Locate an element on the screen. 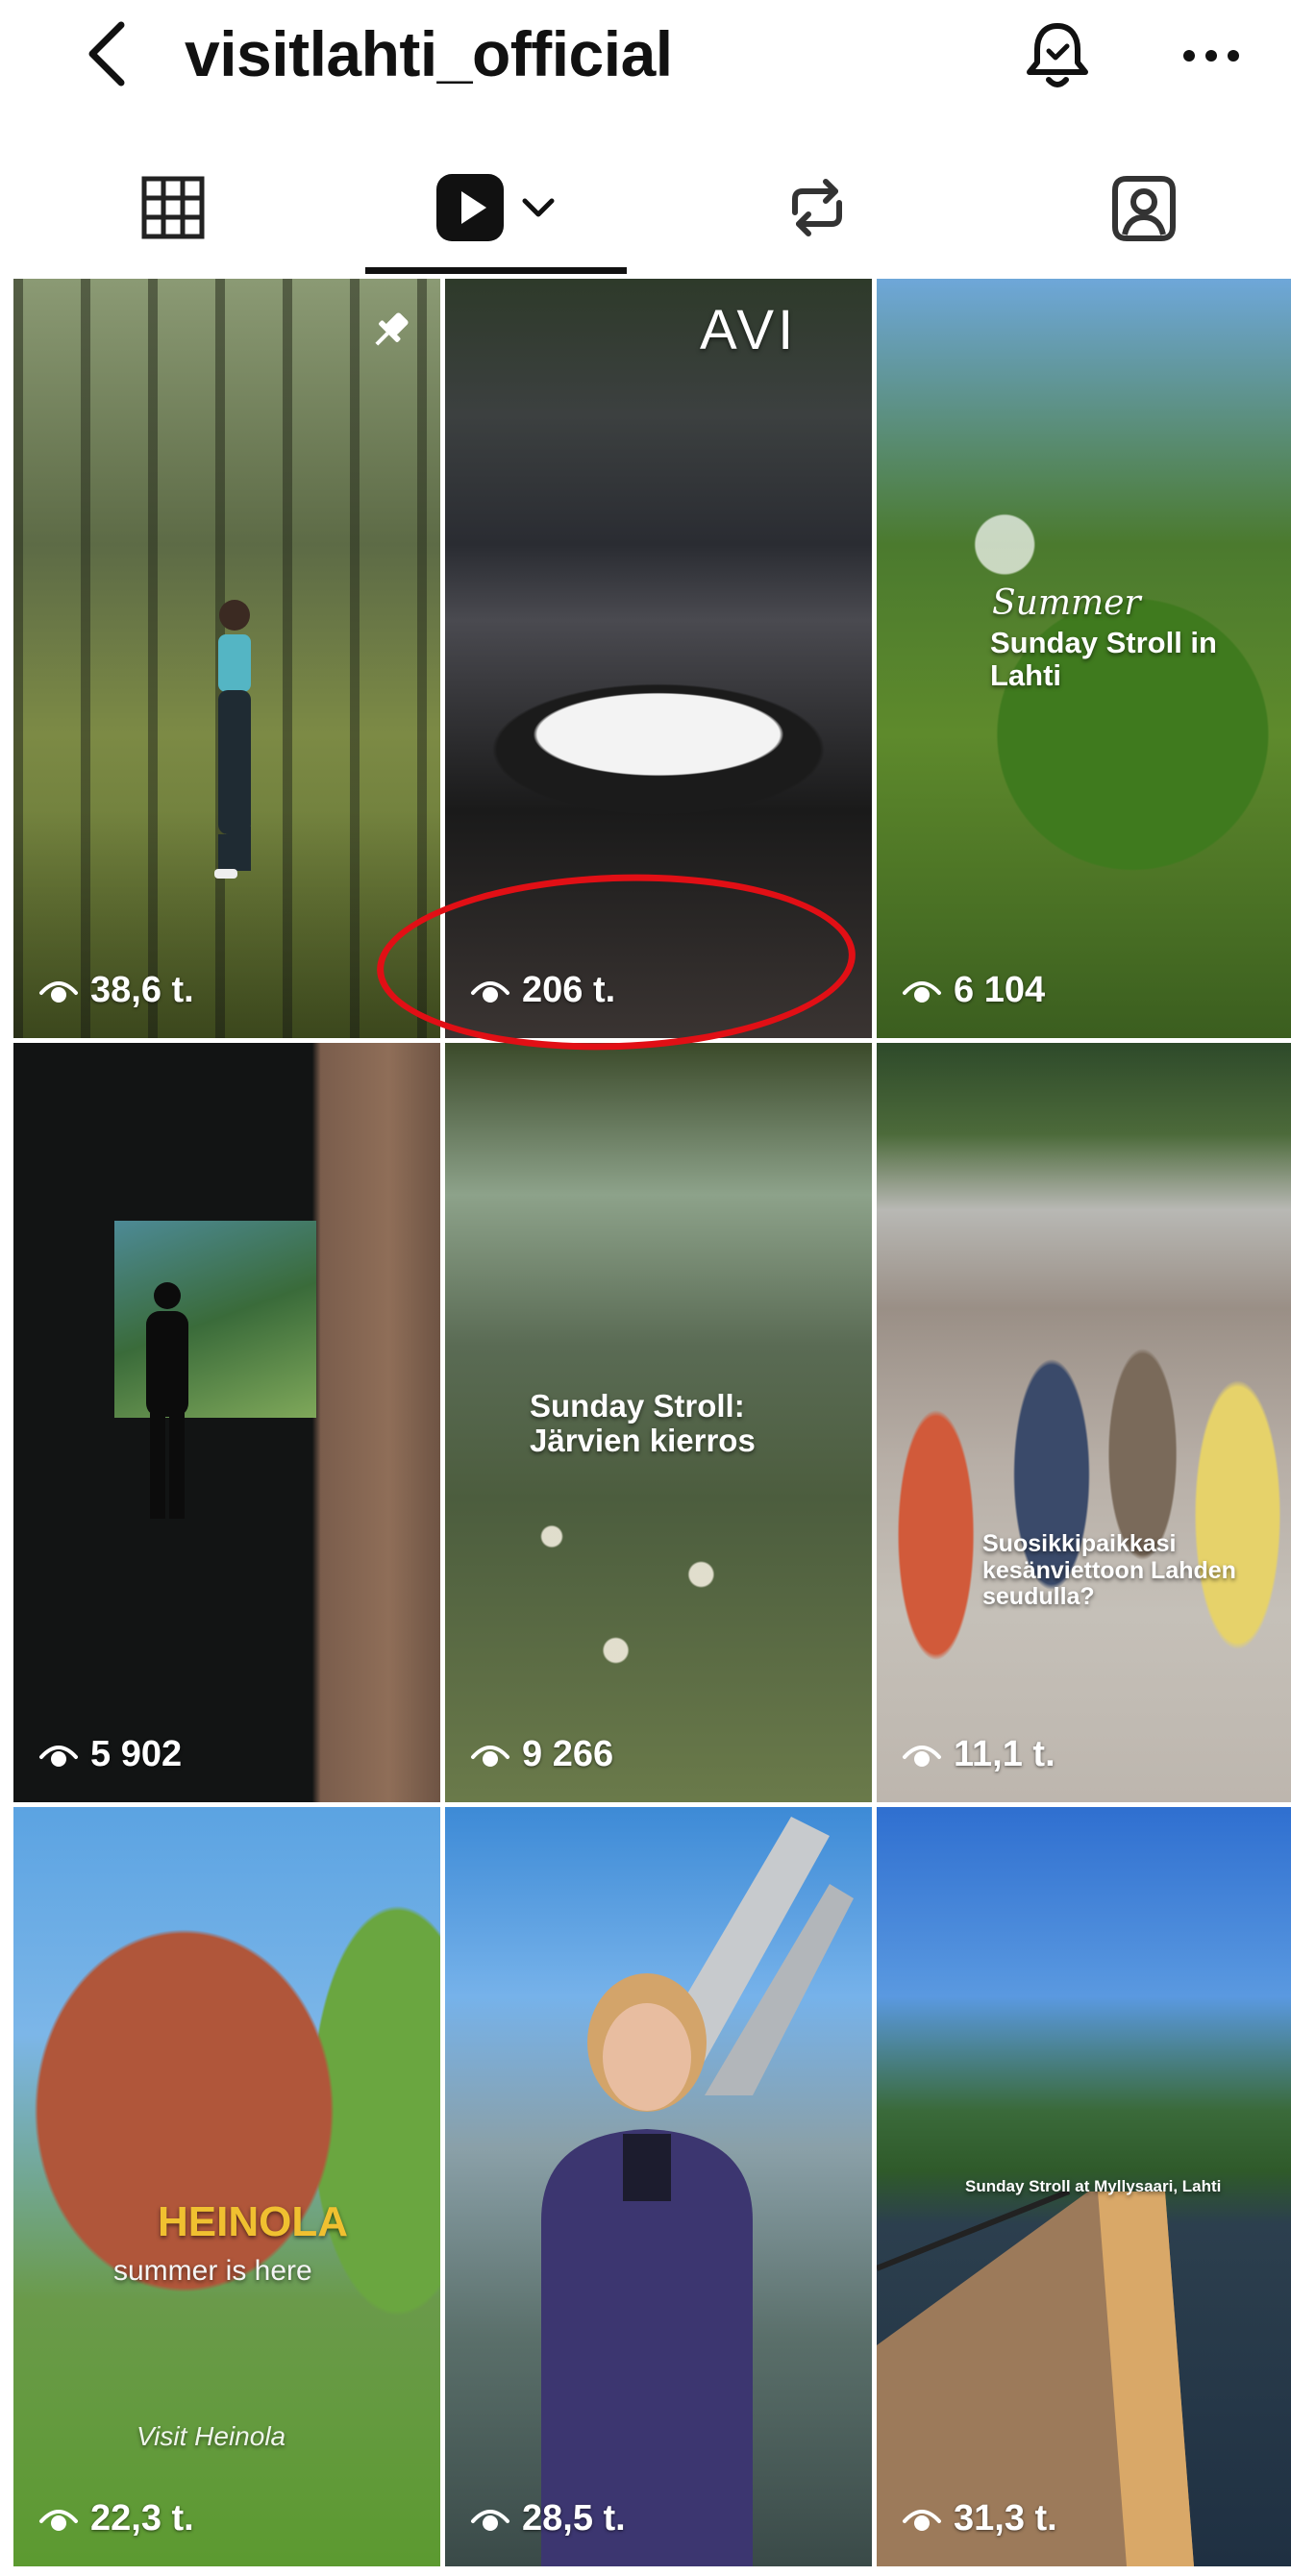 The height and width of the screenshot is (2576, 1291). view-count: 31,3 t. is located at coordinates (979, 2519).